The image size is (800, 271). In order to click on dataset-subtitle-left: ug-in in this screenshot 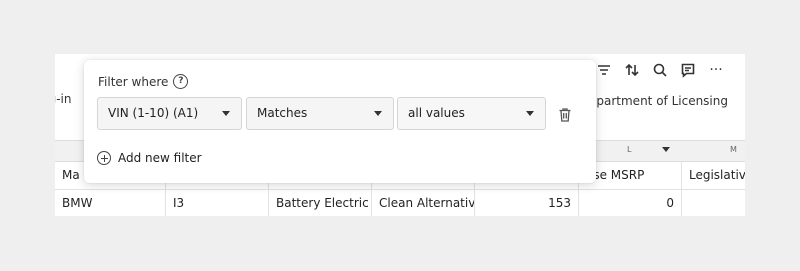, I will do `click(63, 99)`.